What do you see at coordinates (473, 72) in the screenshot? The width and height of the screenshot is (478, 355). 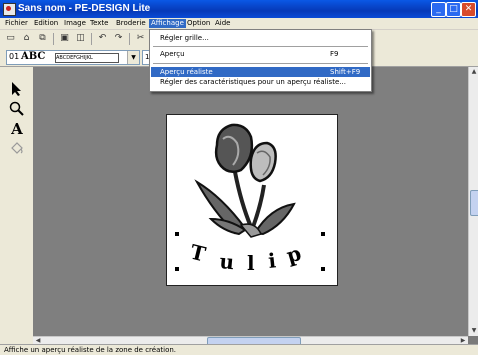 I see `scroll-up-icon: ▲` at bounding box center [473, 72].